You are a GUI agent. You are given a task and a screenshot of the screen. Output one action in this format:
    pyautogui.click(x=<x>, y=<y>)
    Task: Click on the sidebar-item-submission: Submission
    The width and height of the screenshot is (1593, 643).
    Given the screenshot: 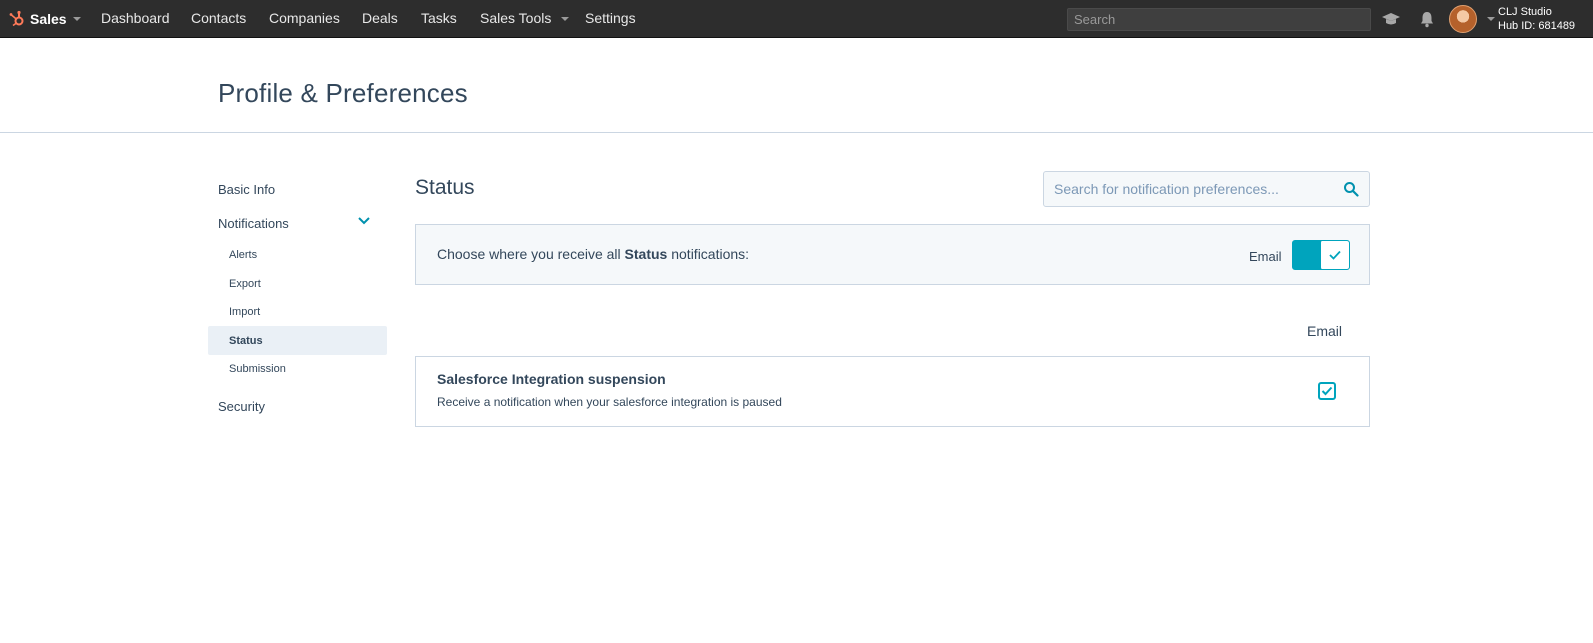 What is the action you would take?
    pyautogui.click(x=257, y=369)
    